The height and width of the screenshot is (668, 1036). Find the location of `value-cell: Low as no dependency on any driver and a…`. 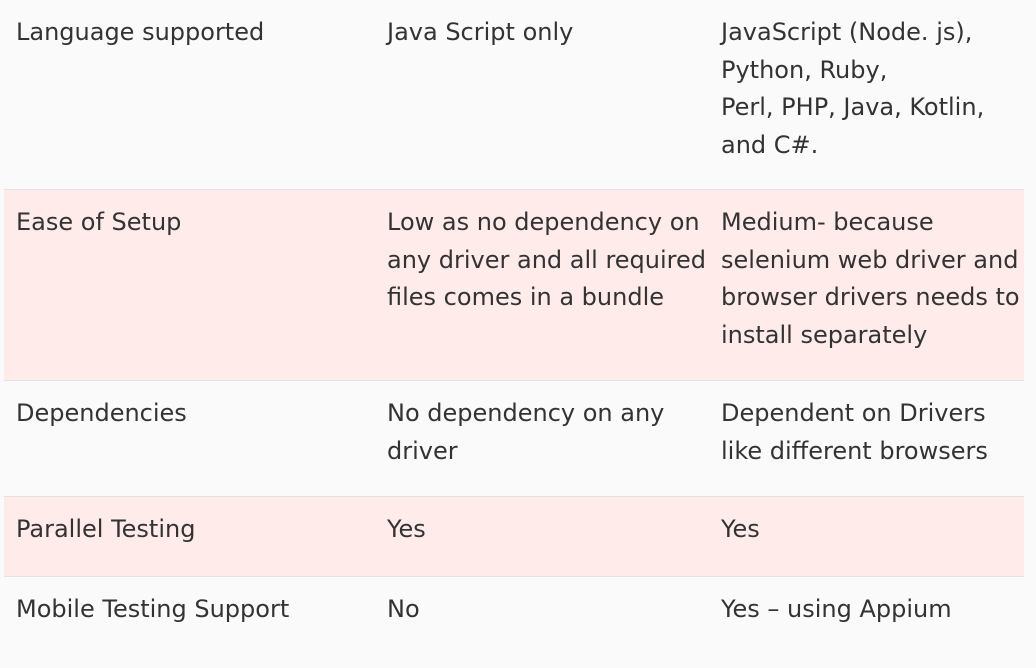

value-cell: Low as no dependency on any driver and a… is located at coordinates (546, 259).